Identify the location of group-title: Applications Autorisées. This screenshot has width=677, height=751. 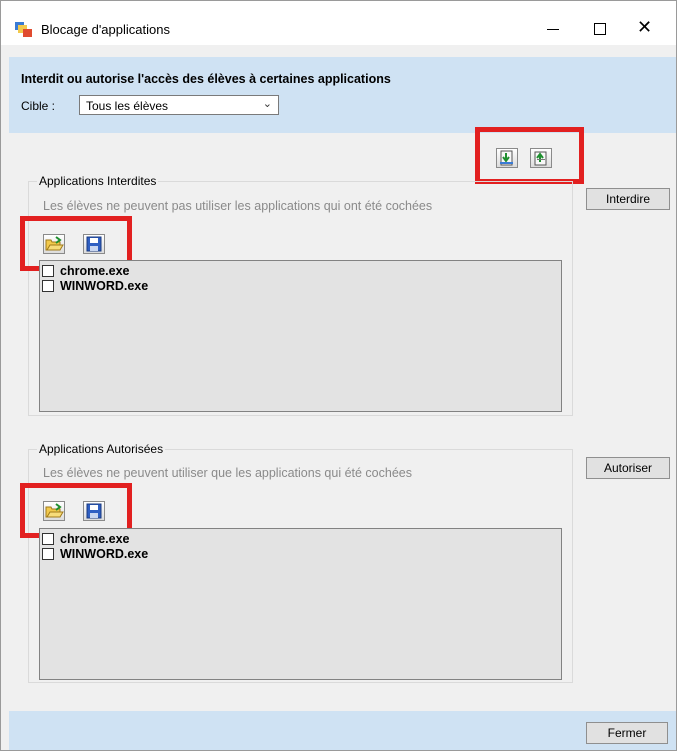
(101, 449).